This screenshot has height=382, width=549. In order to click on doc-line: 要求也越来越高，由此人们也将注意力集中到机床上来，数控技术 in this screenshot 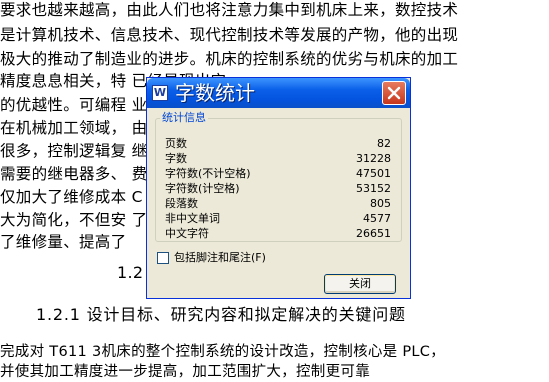, I will do `click(229, 10)`.